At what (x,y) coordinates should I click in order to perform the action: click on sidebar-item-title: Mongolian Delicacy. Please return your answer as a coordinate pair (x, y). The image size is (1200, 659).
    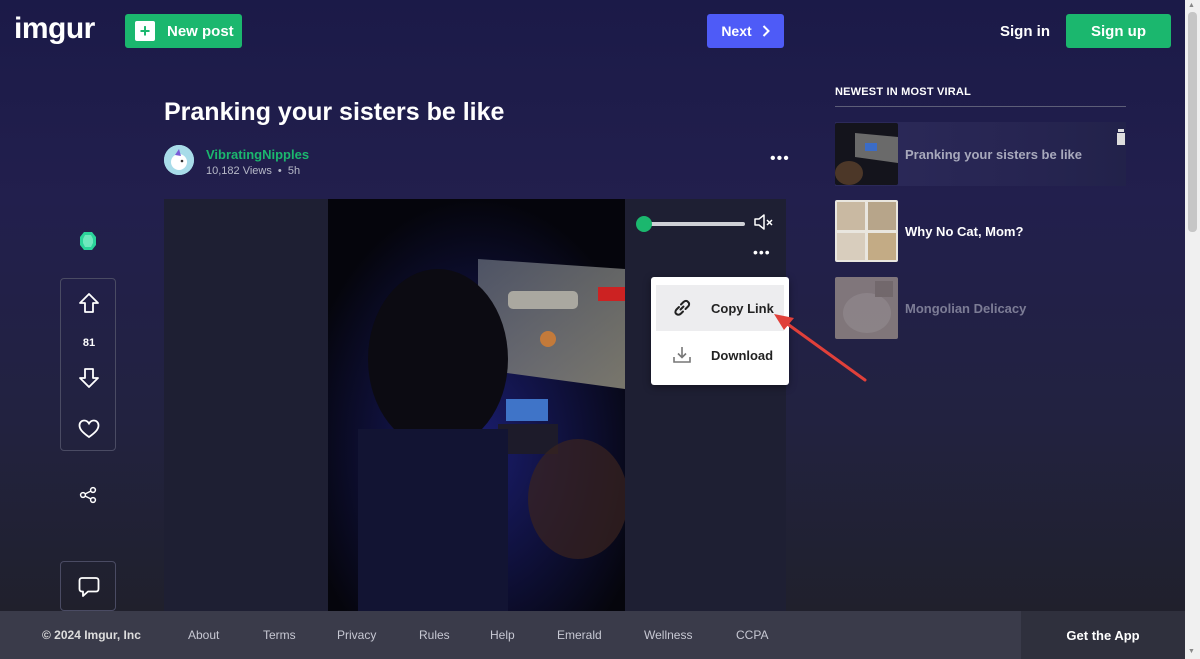
    Looking at the image, I should click on (966, 308).